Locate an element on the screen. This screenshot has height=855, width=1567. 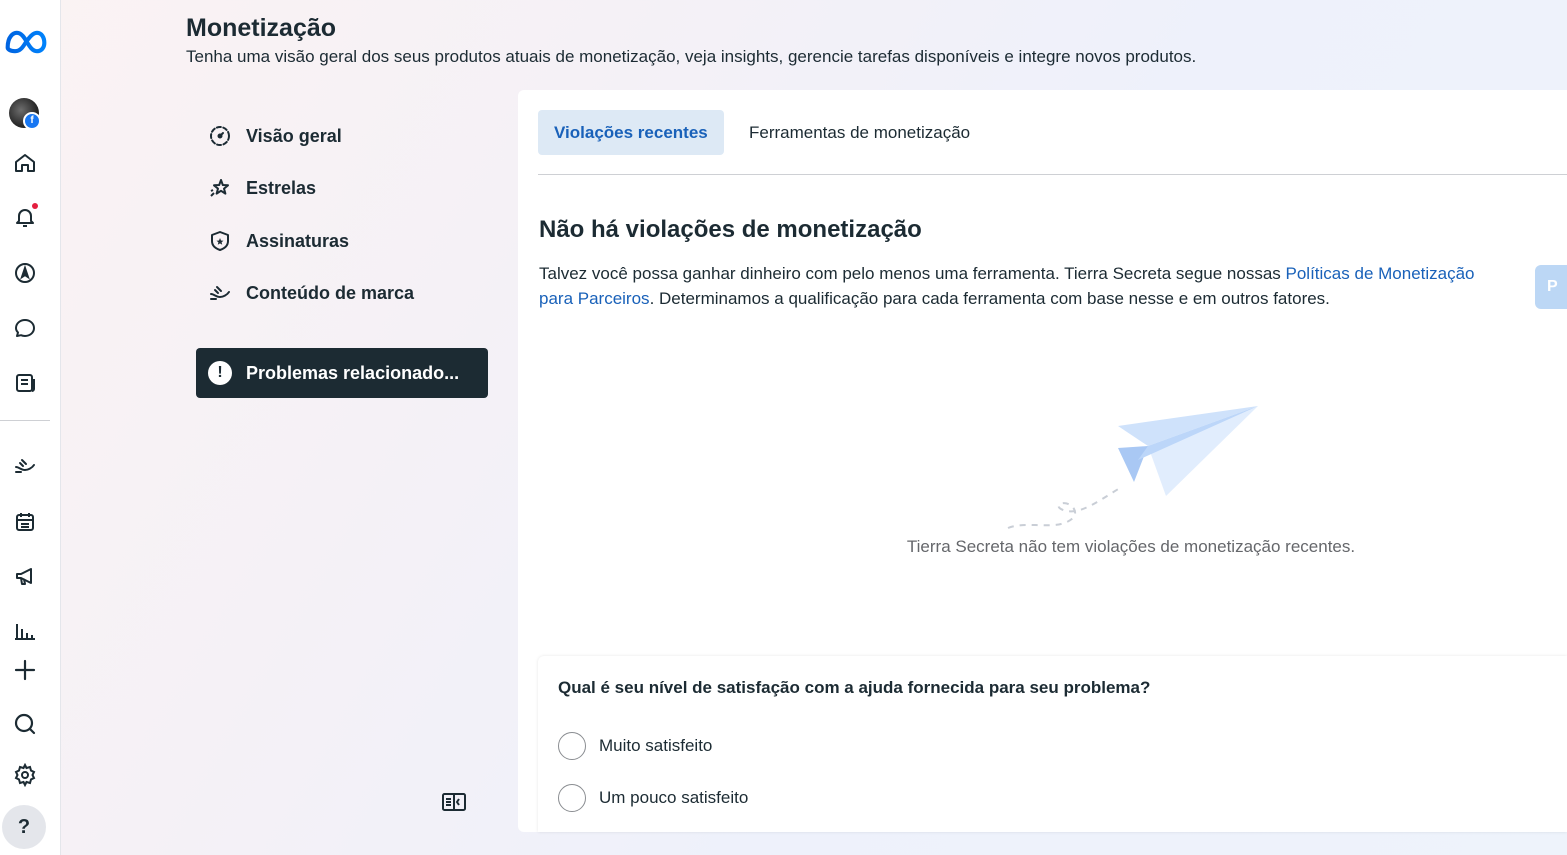
insights-icon is located at coordinates (25, 631).